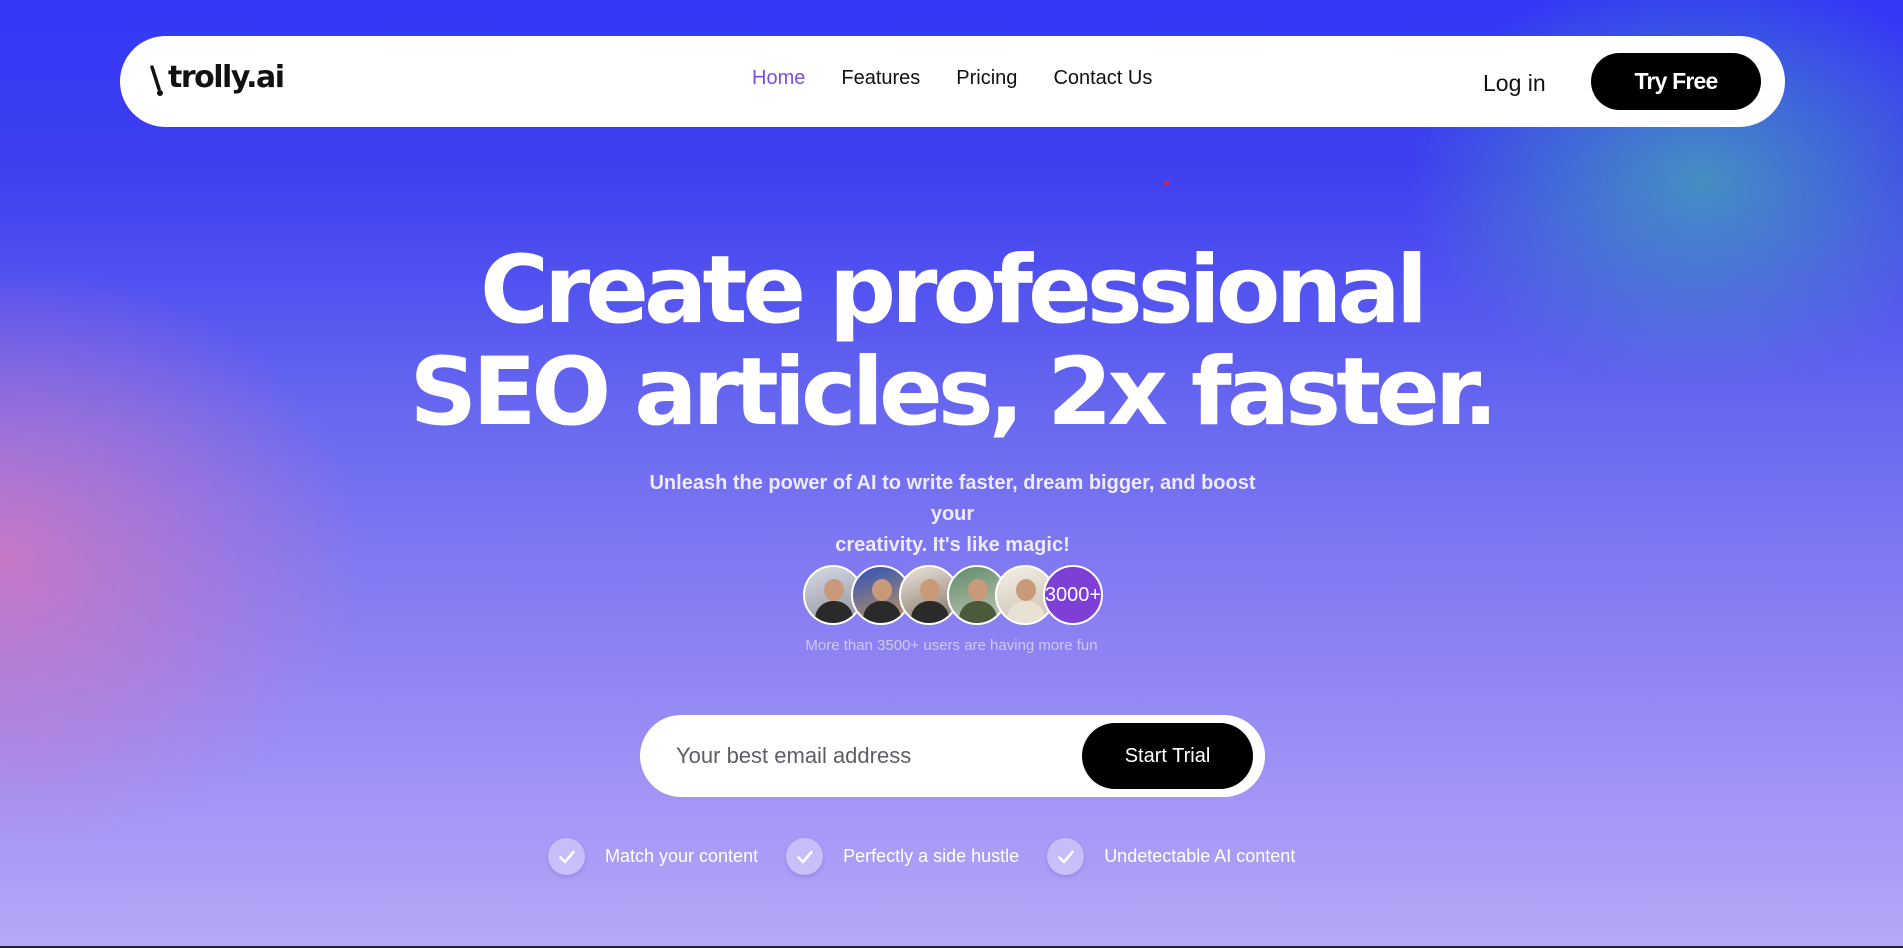 This screenshot has height=948, width=1903. What do you see at coordinates (778, 78) in the screenshot?
I see `nav-link-home: Home` at bounding box center [778, 78].